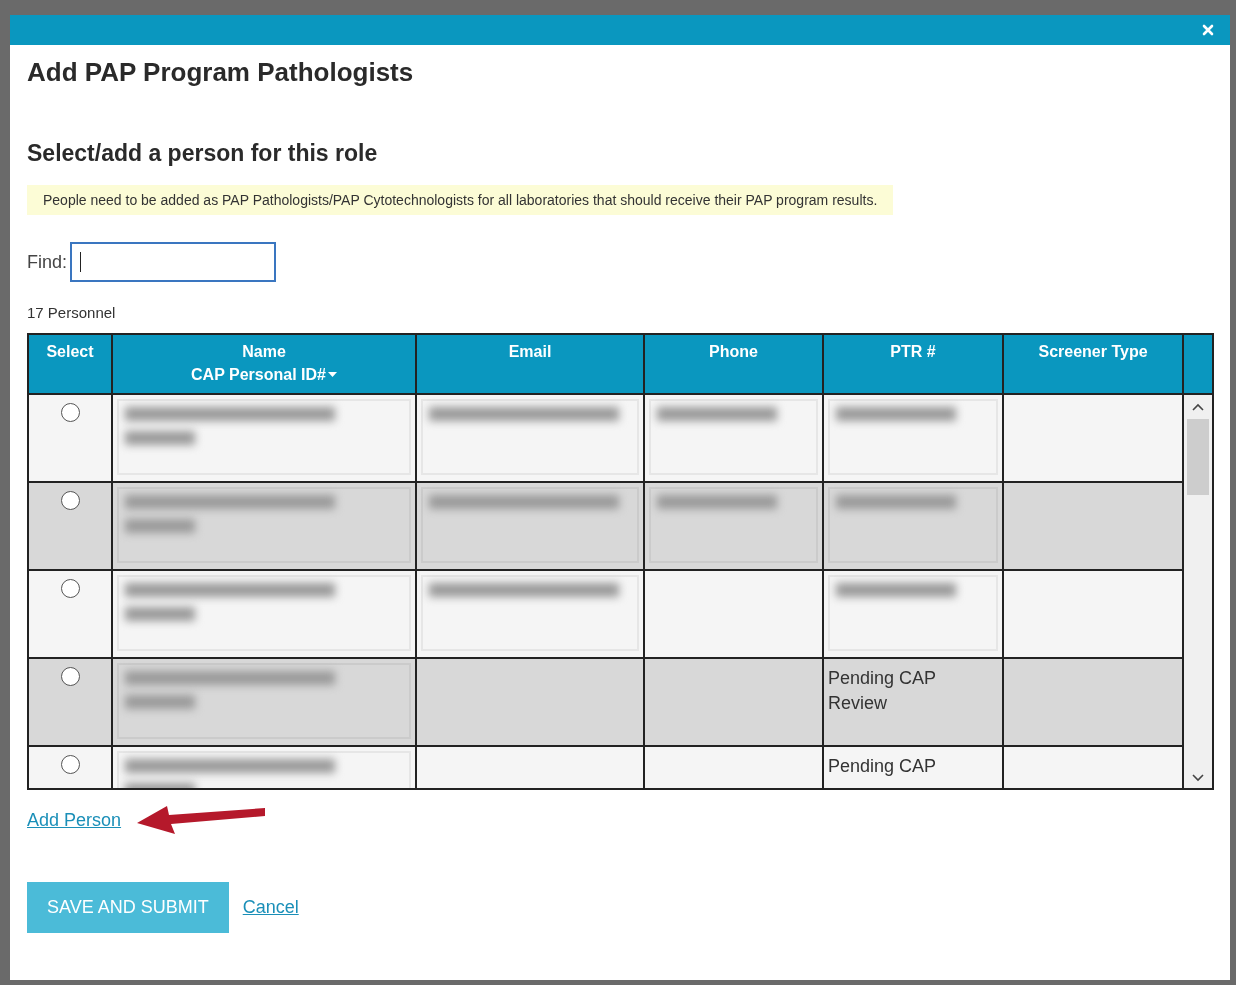  What do you see at coordinates (1198, 407) in the screenshot?
I see `scroll-up-icon` at bounding box center [1198, 407].